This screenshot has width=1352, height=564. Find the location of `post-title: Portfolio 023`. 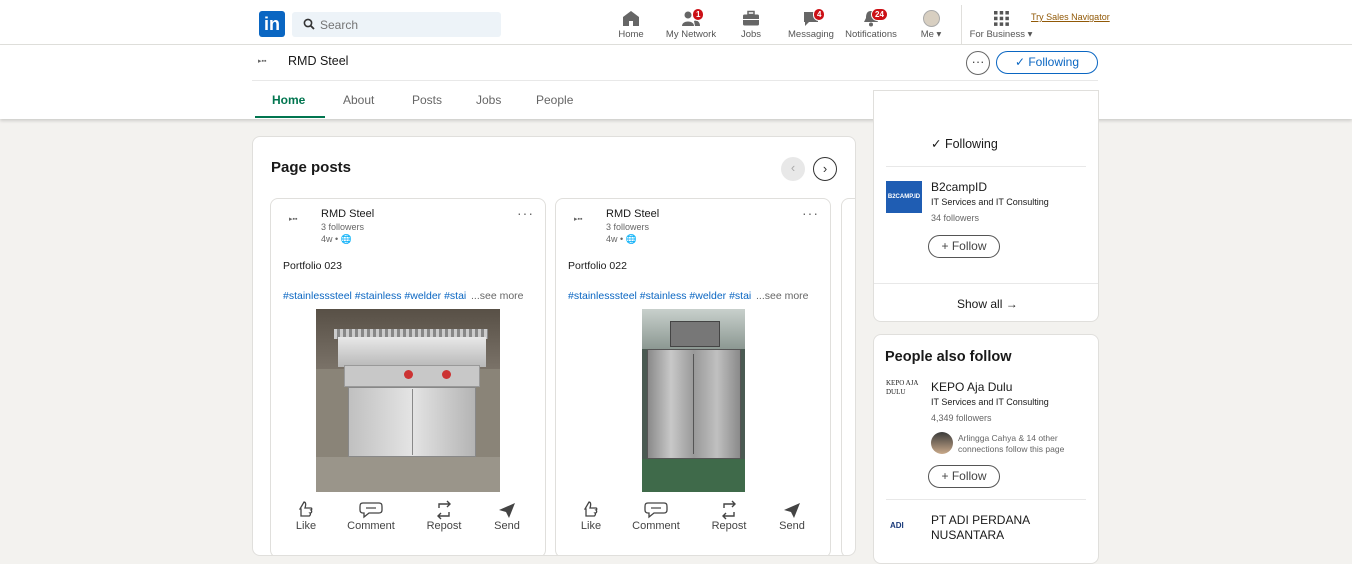

post-title: Portfolio 023 is located at coordinates (312, 266).